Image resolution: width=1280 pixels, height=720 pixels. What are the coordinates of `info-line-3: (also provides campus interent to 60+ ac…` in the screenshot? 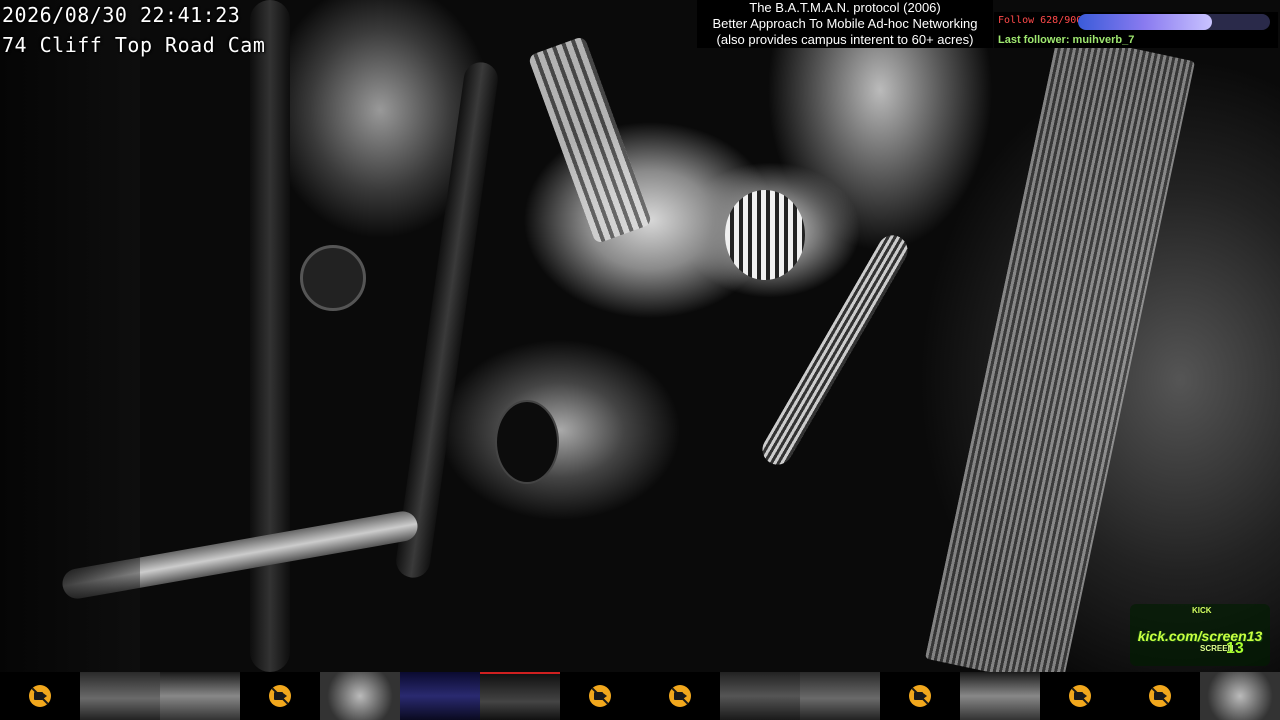 It's located at (845, 39).